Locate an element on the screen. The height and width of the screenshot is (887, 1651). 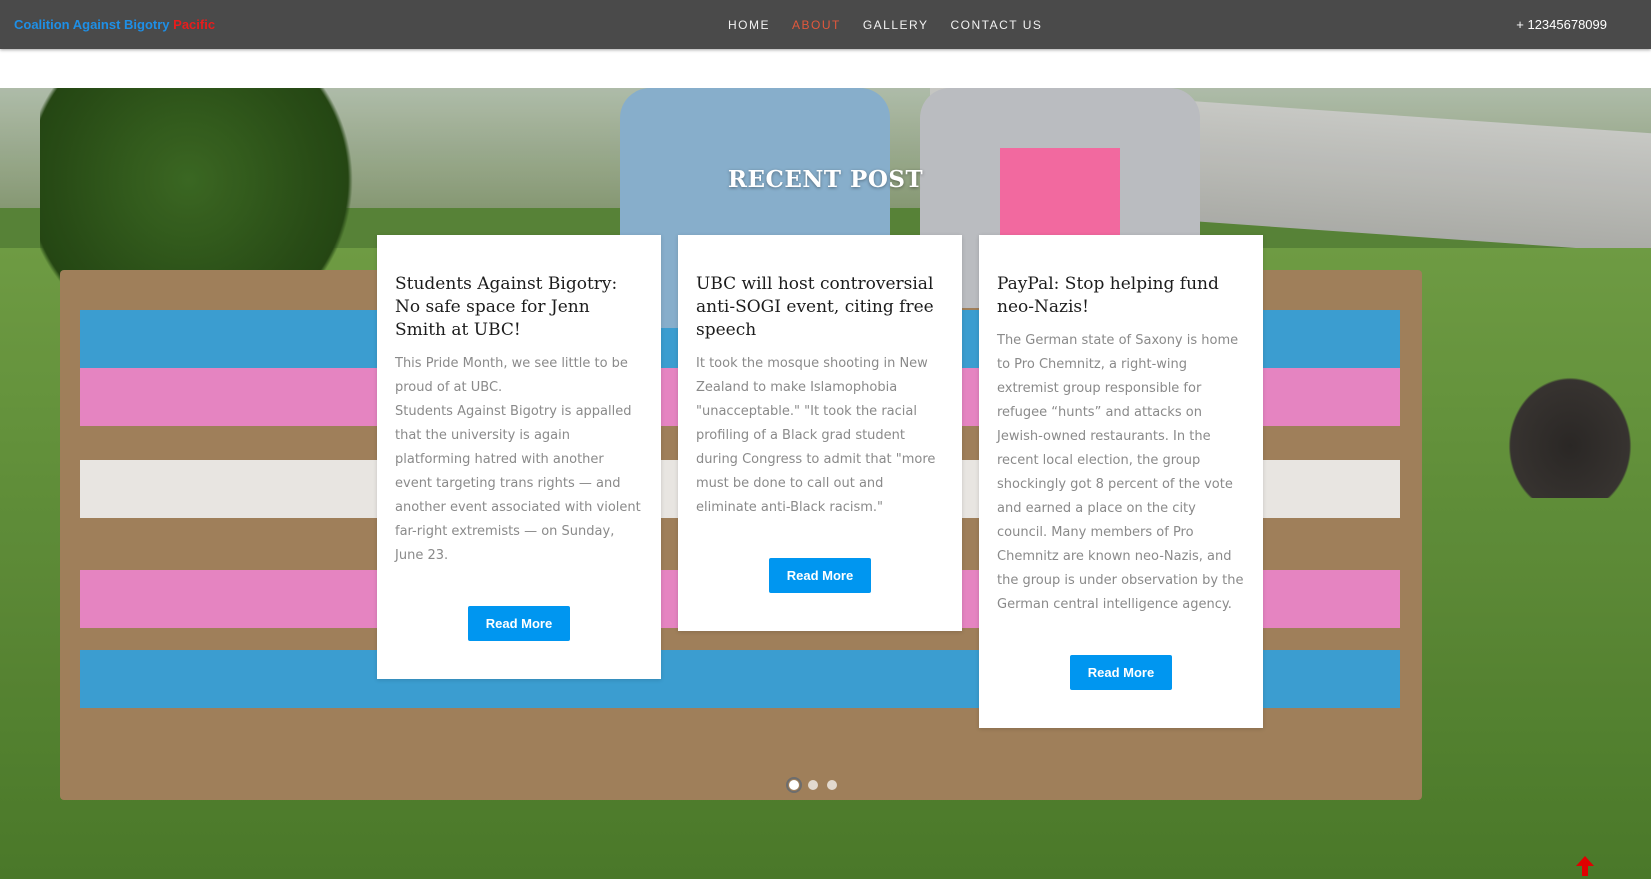
brand-name: Coalition Against Bigotry is located at coordinates (92, 24).